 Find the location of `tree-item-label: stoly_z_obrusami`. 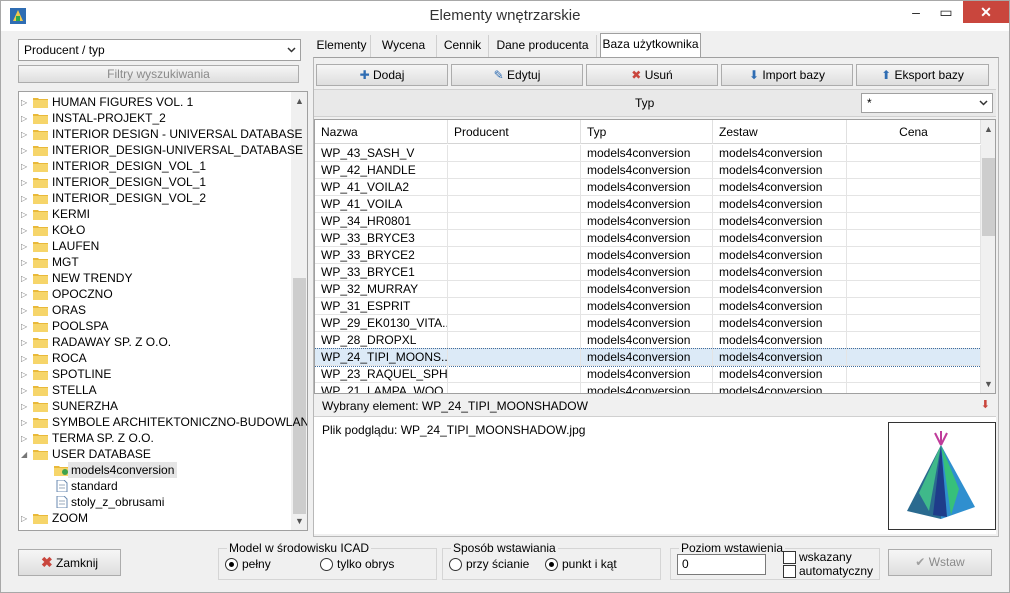

tree-item-label: stoly_z_obrusami is located at coordinates (118, 502).